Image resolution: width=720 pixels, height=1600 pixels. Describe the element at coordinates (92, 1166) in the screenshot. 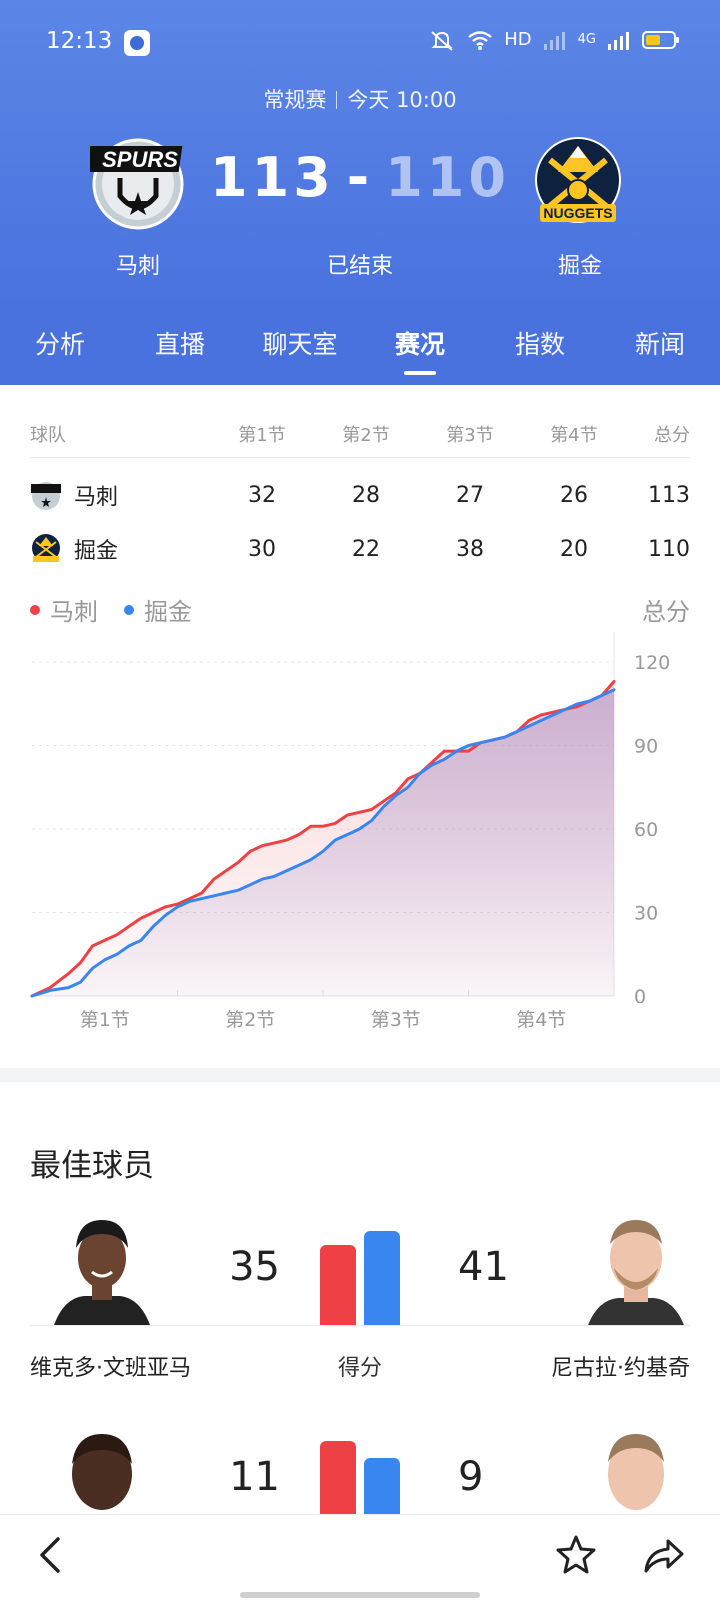

I see `best-players-title: 最佳球员` at that location.